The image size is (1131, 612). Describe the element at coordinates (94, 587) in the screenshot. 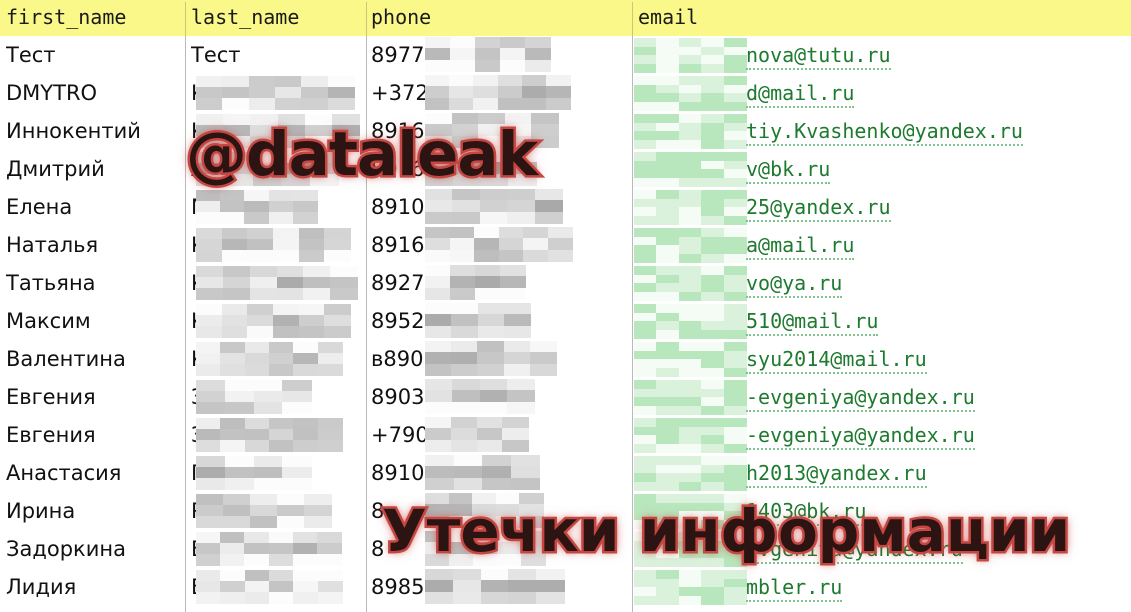

I see `cell-first-name: Лидия` at that location.